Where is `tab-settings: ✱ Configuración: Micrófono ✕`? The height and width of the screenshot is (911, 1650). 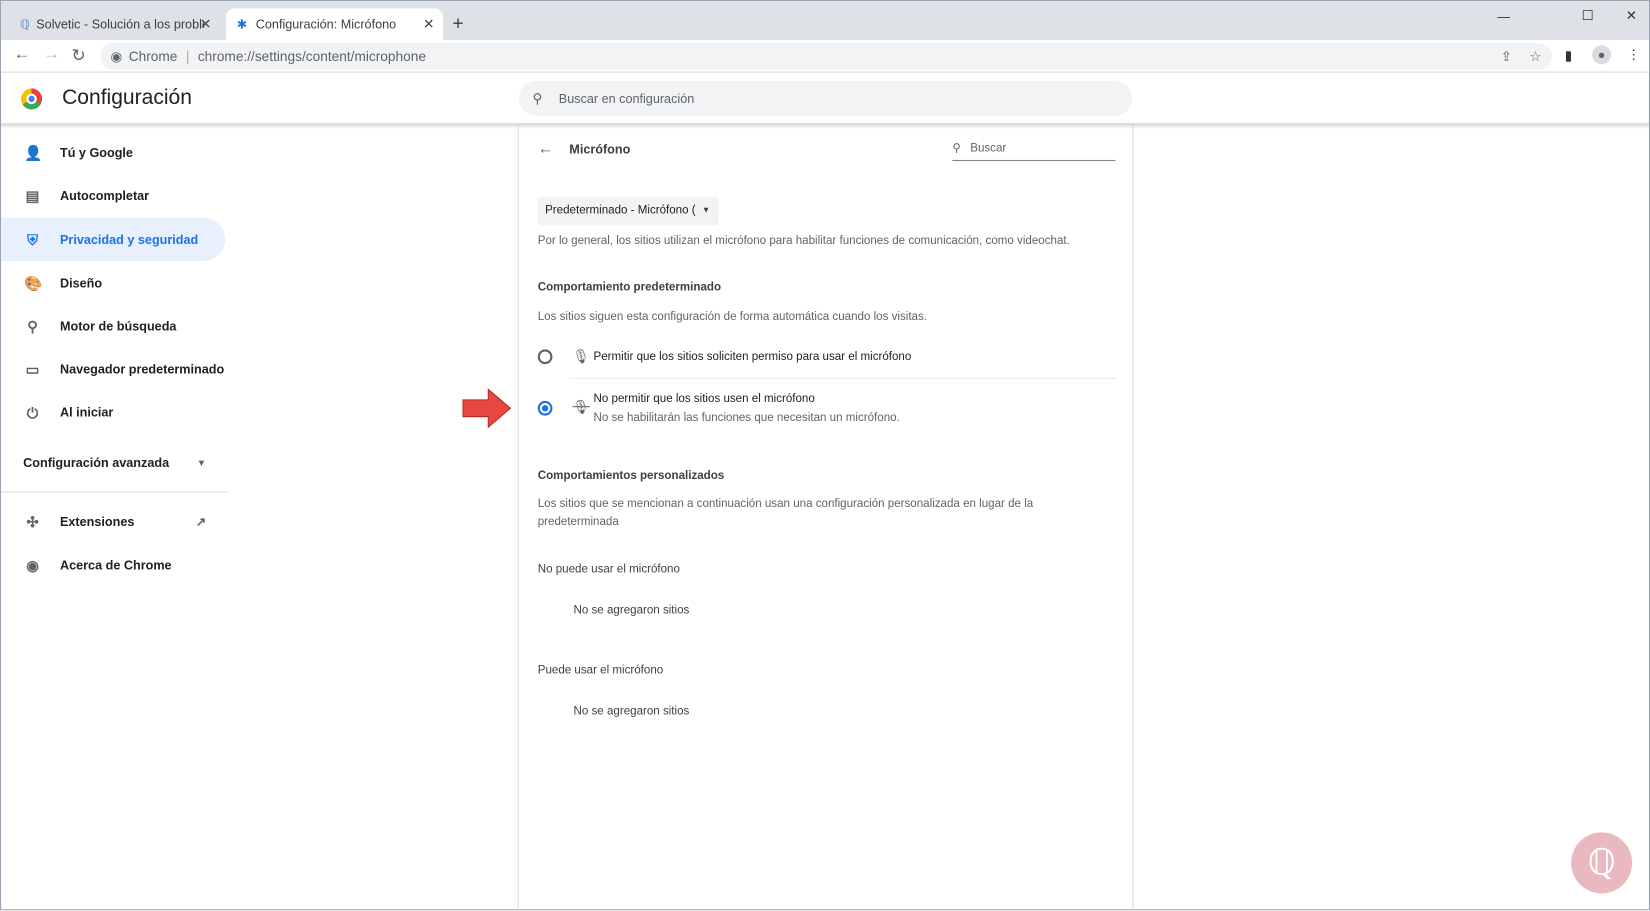 tab-settings: ✱ Configuración: Micrófono ✕ is located at coordinates (335, 24).